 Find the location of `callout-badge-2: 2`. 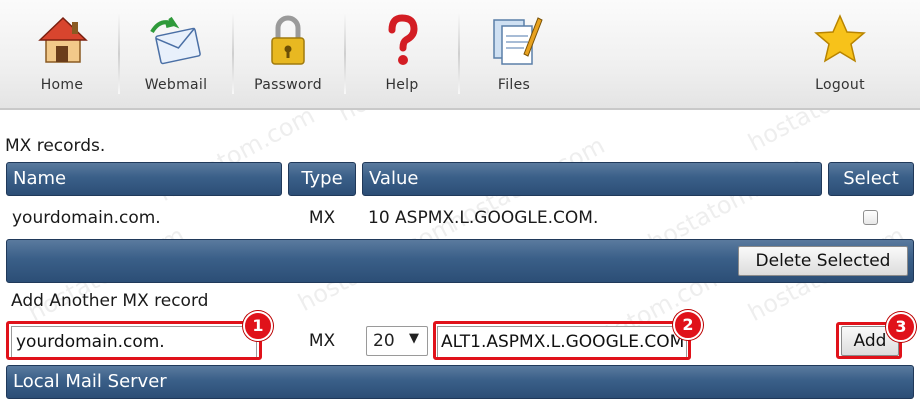

callout-badge-2: 2 is located at coordinates (688, 325).